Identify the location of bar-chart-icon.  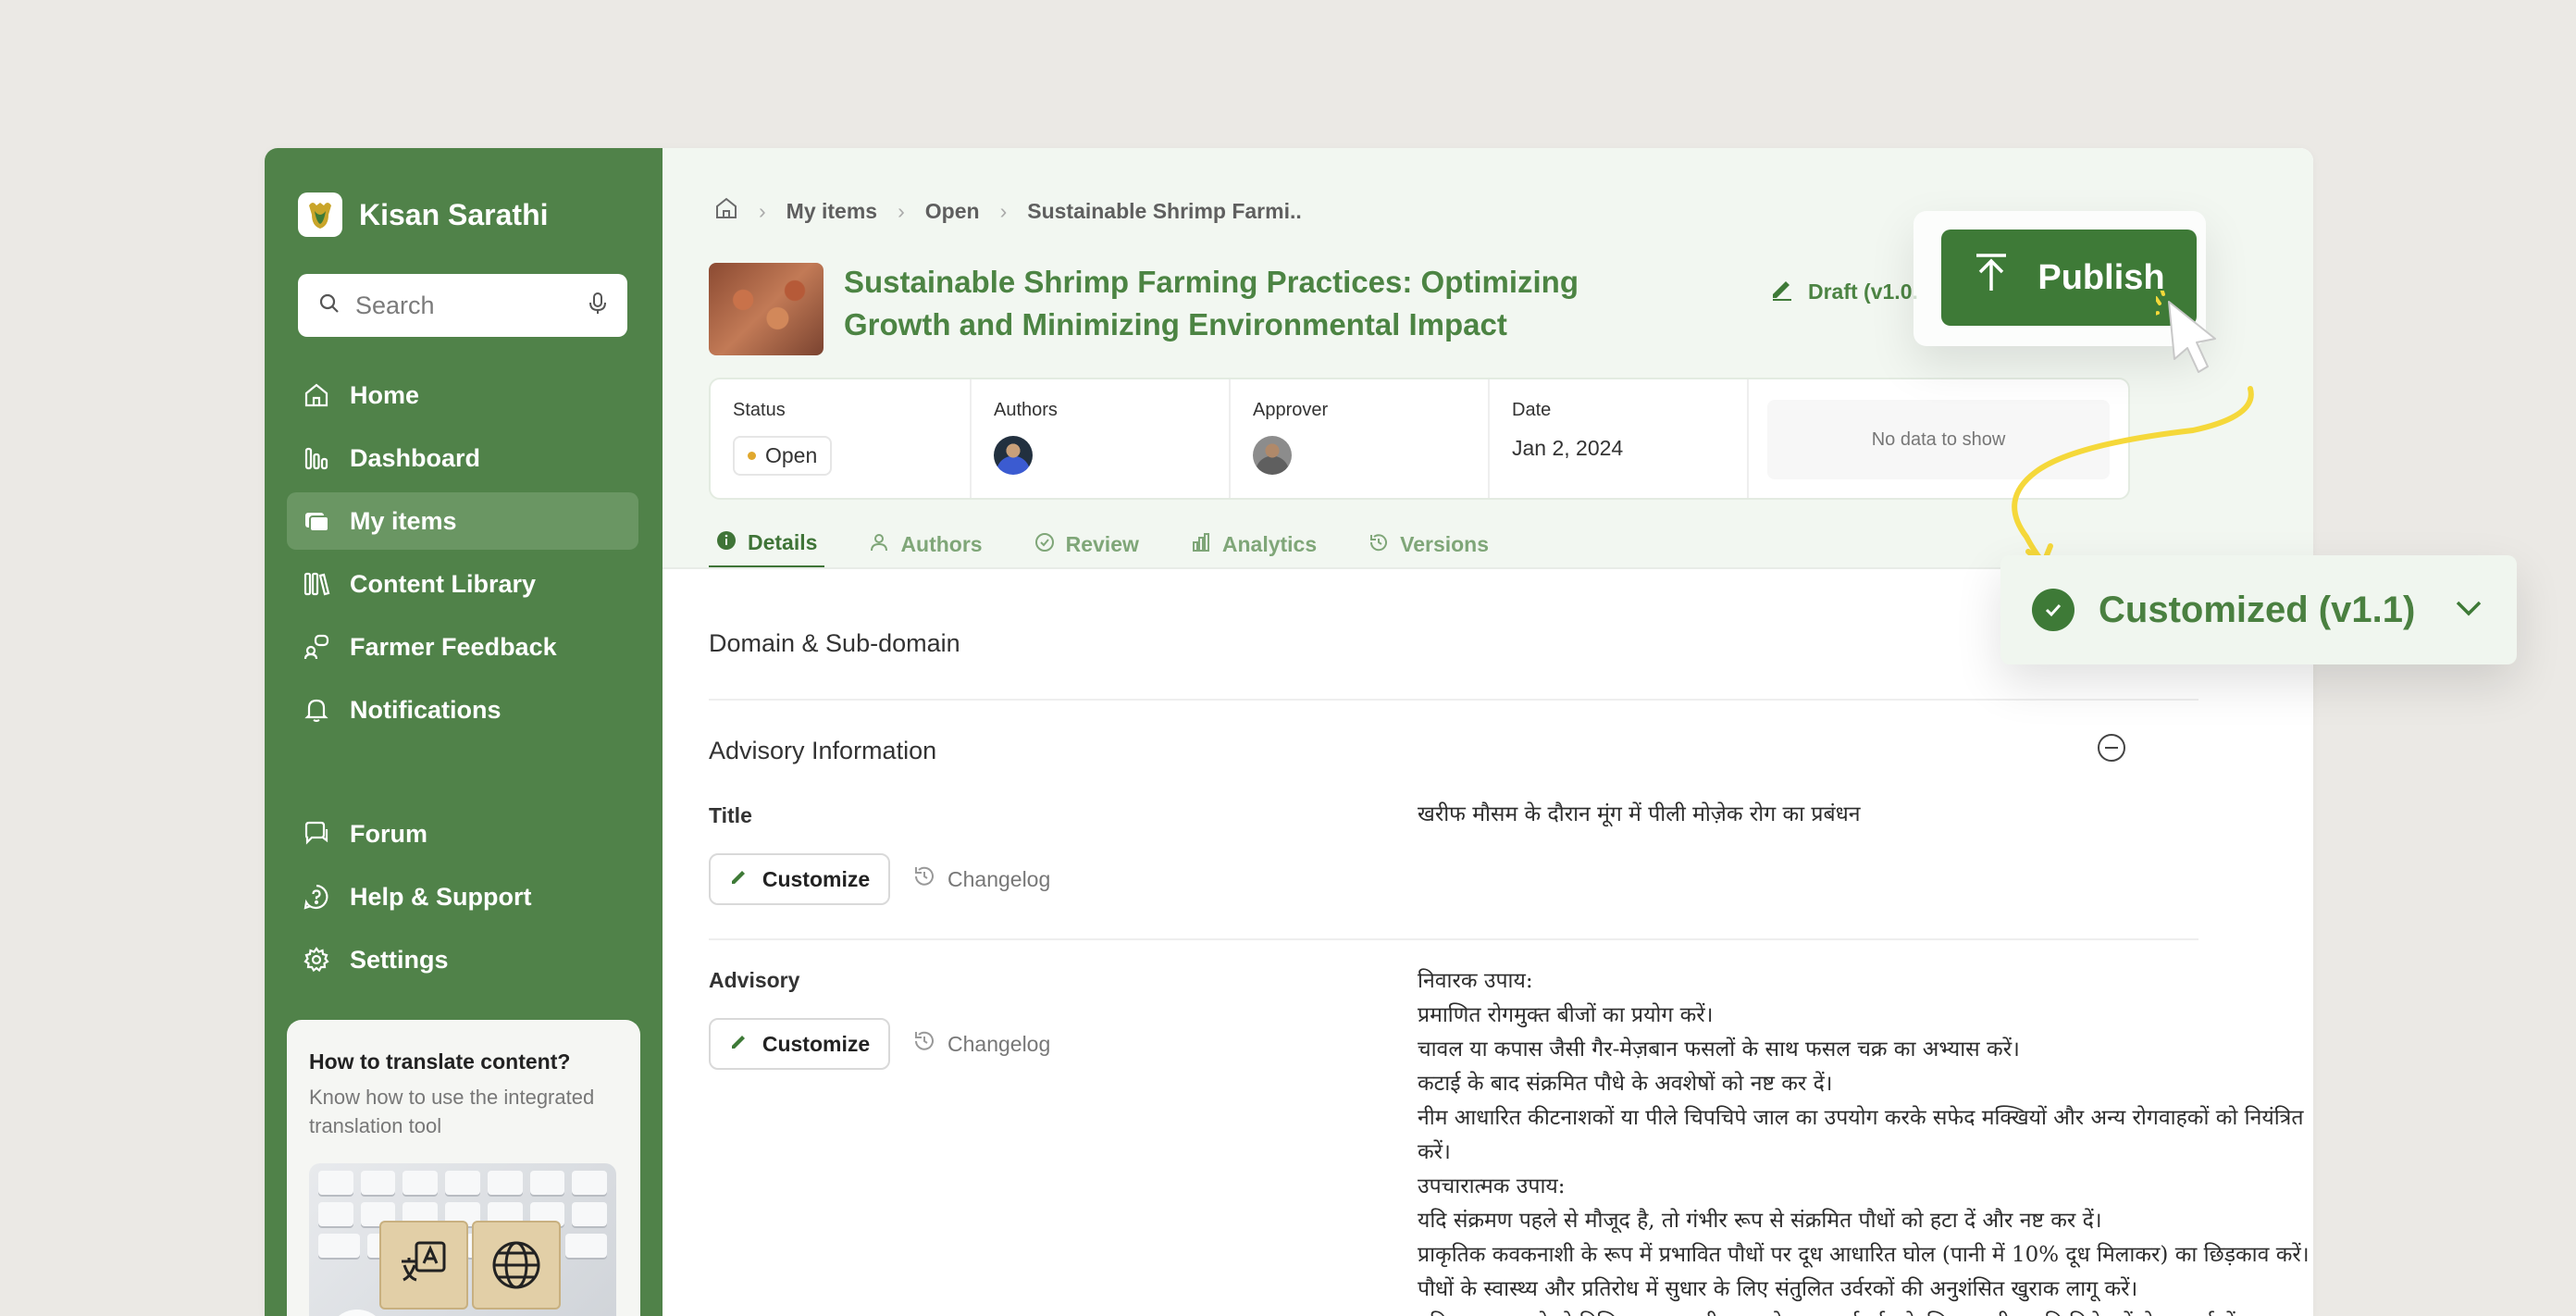
(1201, 545).